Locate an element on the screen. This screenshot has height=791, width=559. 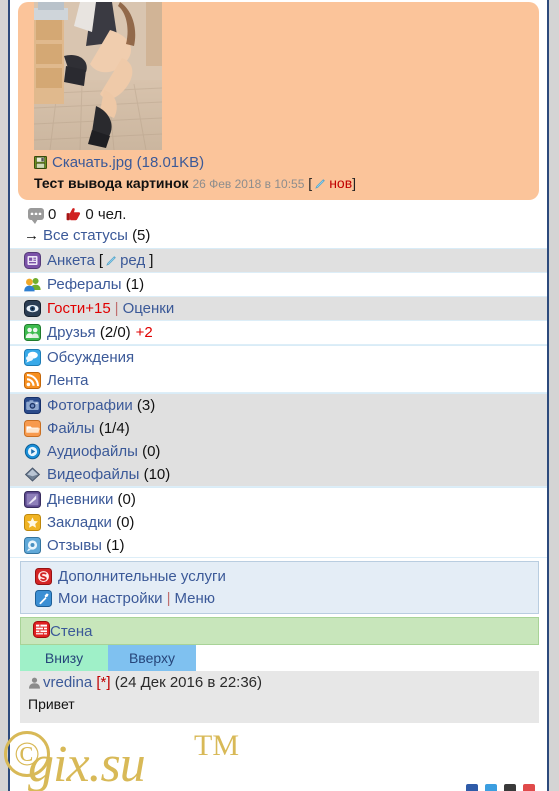
photos-count: (3) is located at coordinates (146, 405).